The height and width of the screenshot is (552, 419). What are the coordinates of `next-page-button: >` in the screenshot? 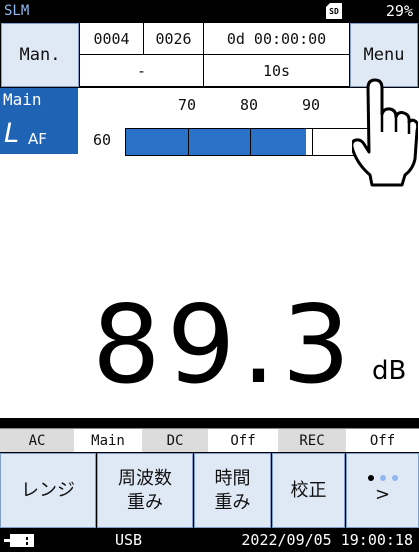 It's located at (382, 490).